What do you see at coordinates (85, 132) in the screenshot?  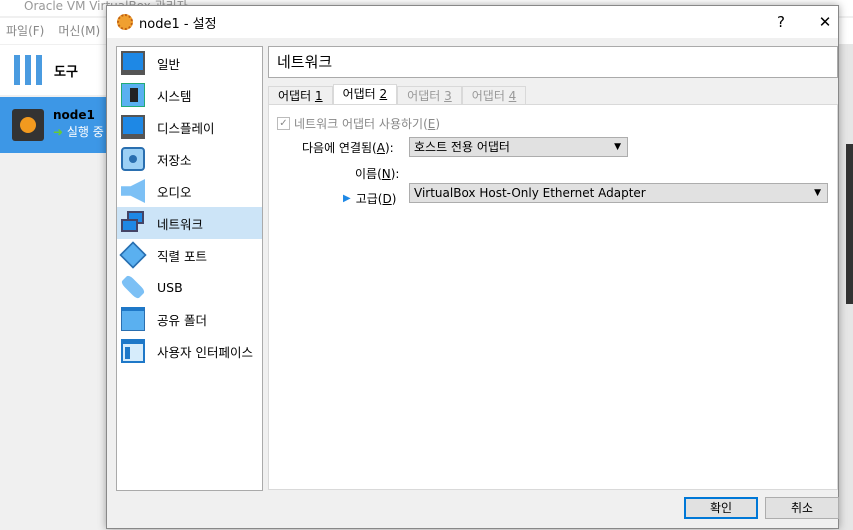 I see `vm-state: 실행 중` at bounding box center [85, 132].